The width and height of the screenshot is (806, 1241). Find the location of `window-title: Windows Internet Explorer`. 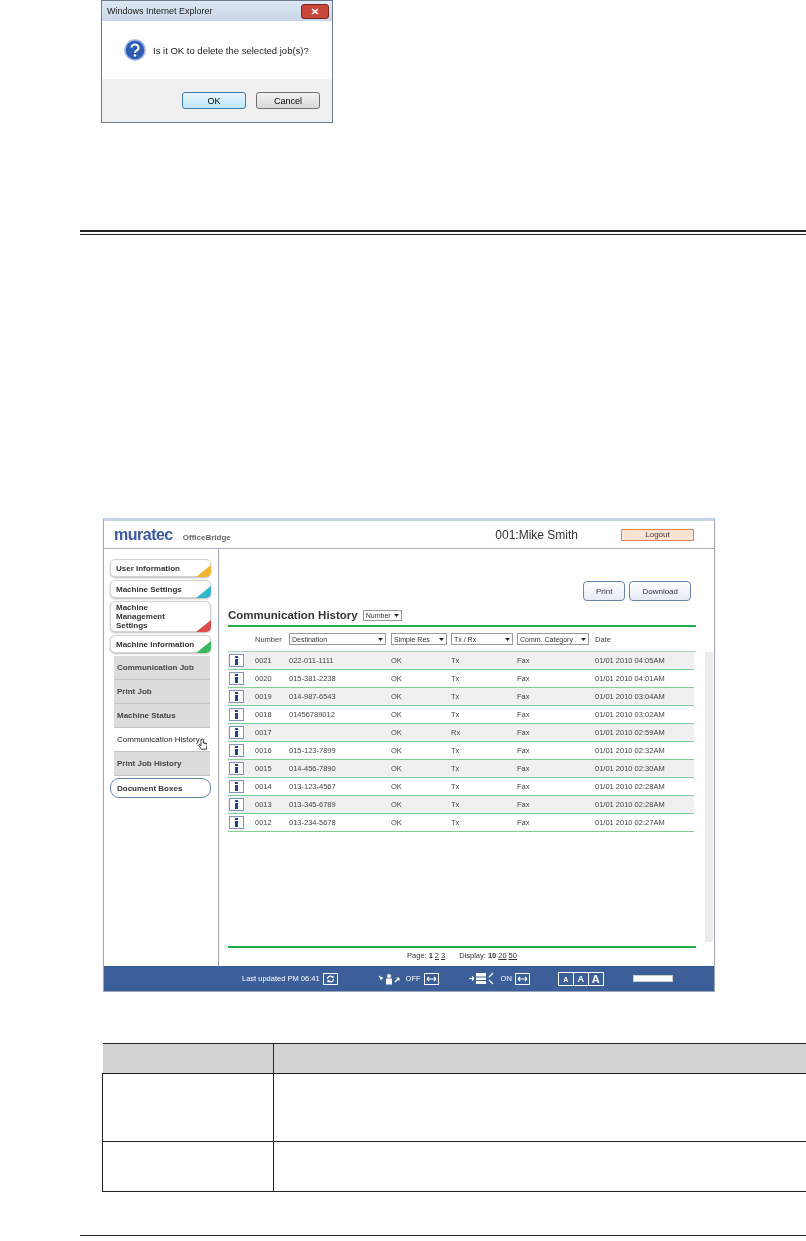

window-title: Windows Internet Explorer is located at coordinates (160, 11).